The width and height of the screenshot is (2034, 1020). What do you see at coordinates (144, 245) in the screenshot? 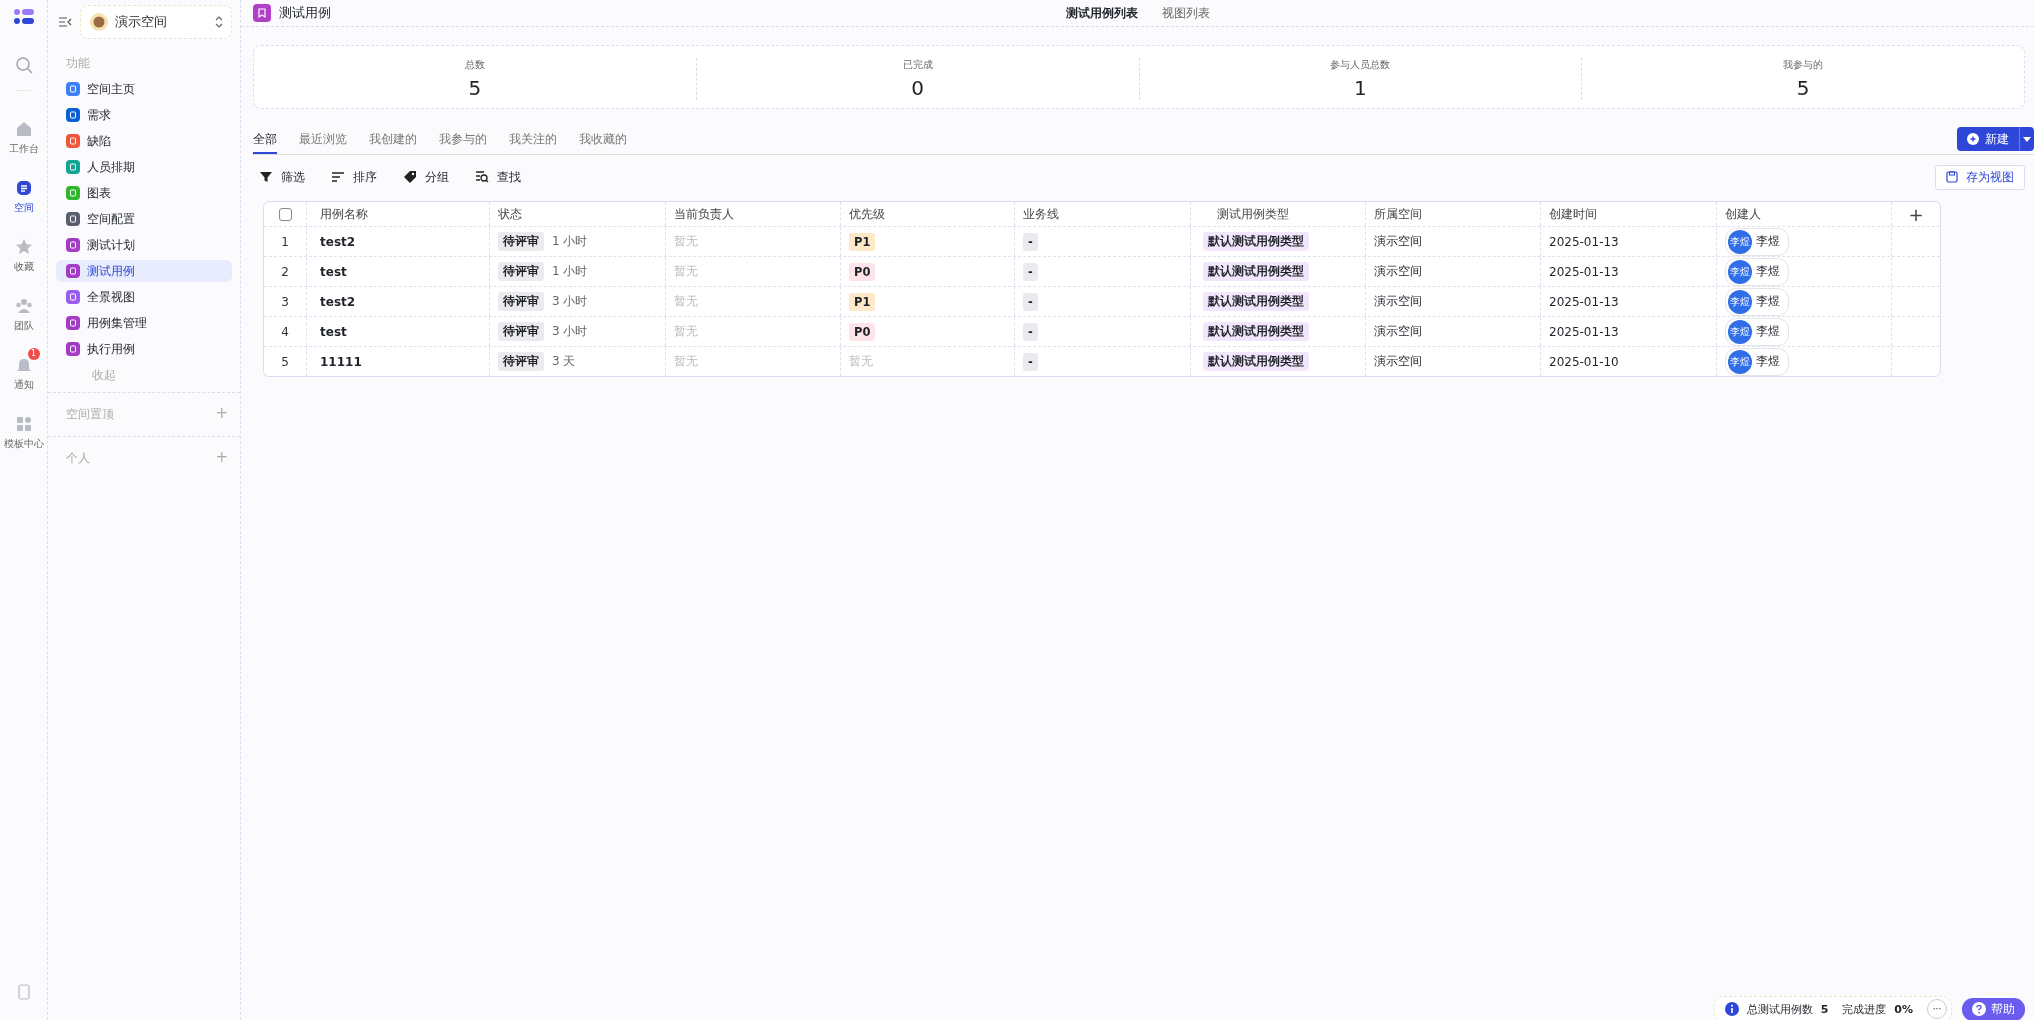
I see `sidebar-item: 测试计划` at bounding box center [144, 245].